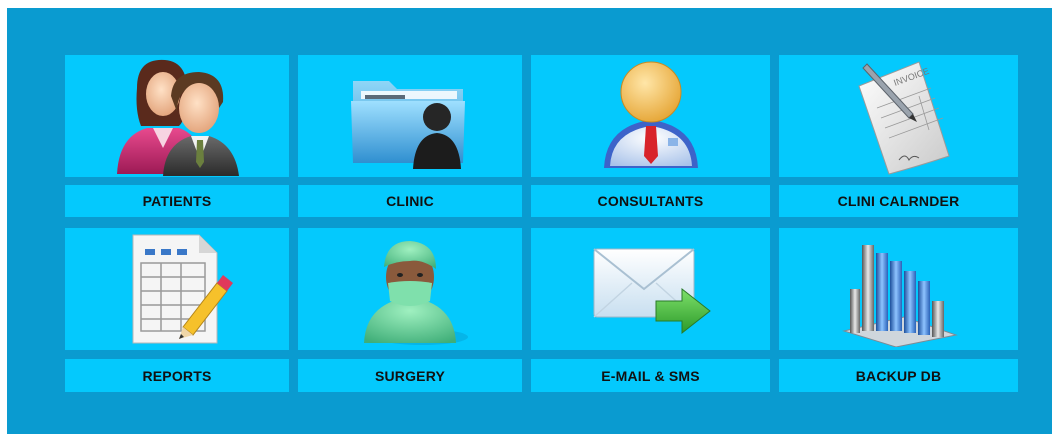  I want to click on backup-db-tile, so click(898, 289).